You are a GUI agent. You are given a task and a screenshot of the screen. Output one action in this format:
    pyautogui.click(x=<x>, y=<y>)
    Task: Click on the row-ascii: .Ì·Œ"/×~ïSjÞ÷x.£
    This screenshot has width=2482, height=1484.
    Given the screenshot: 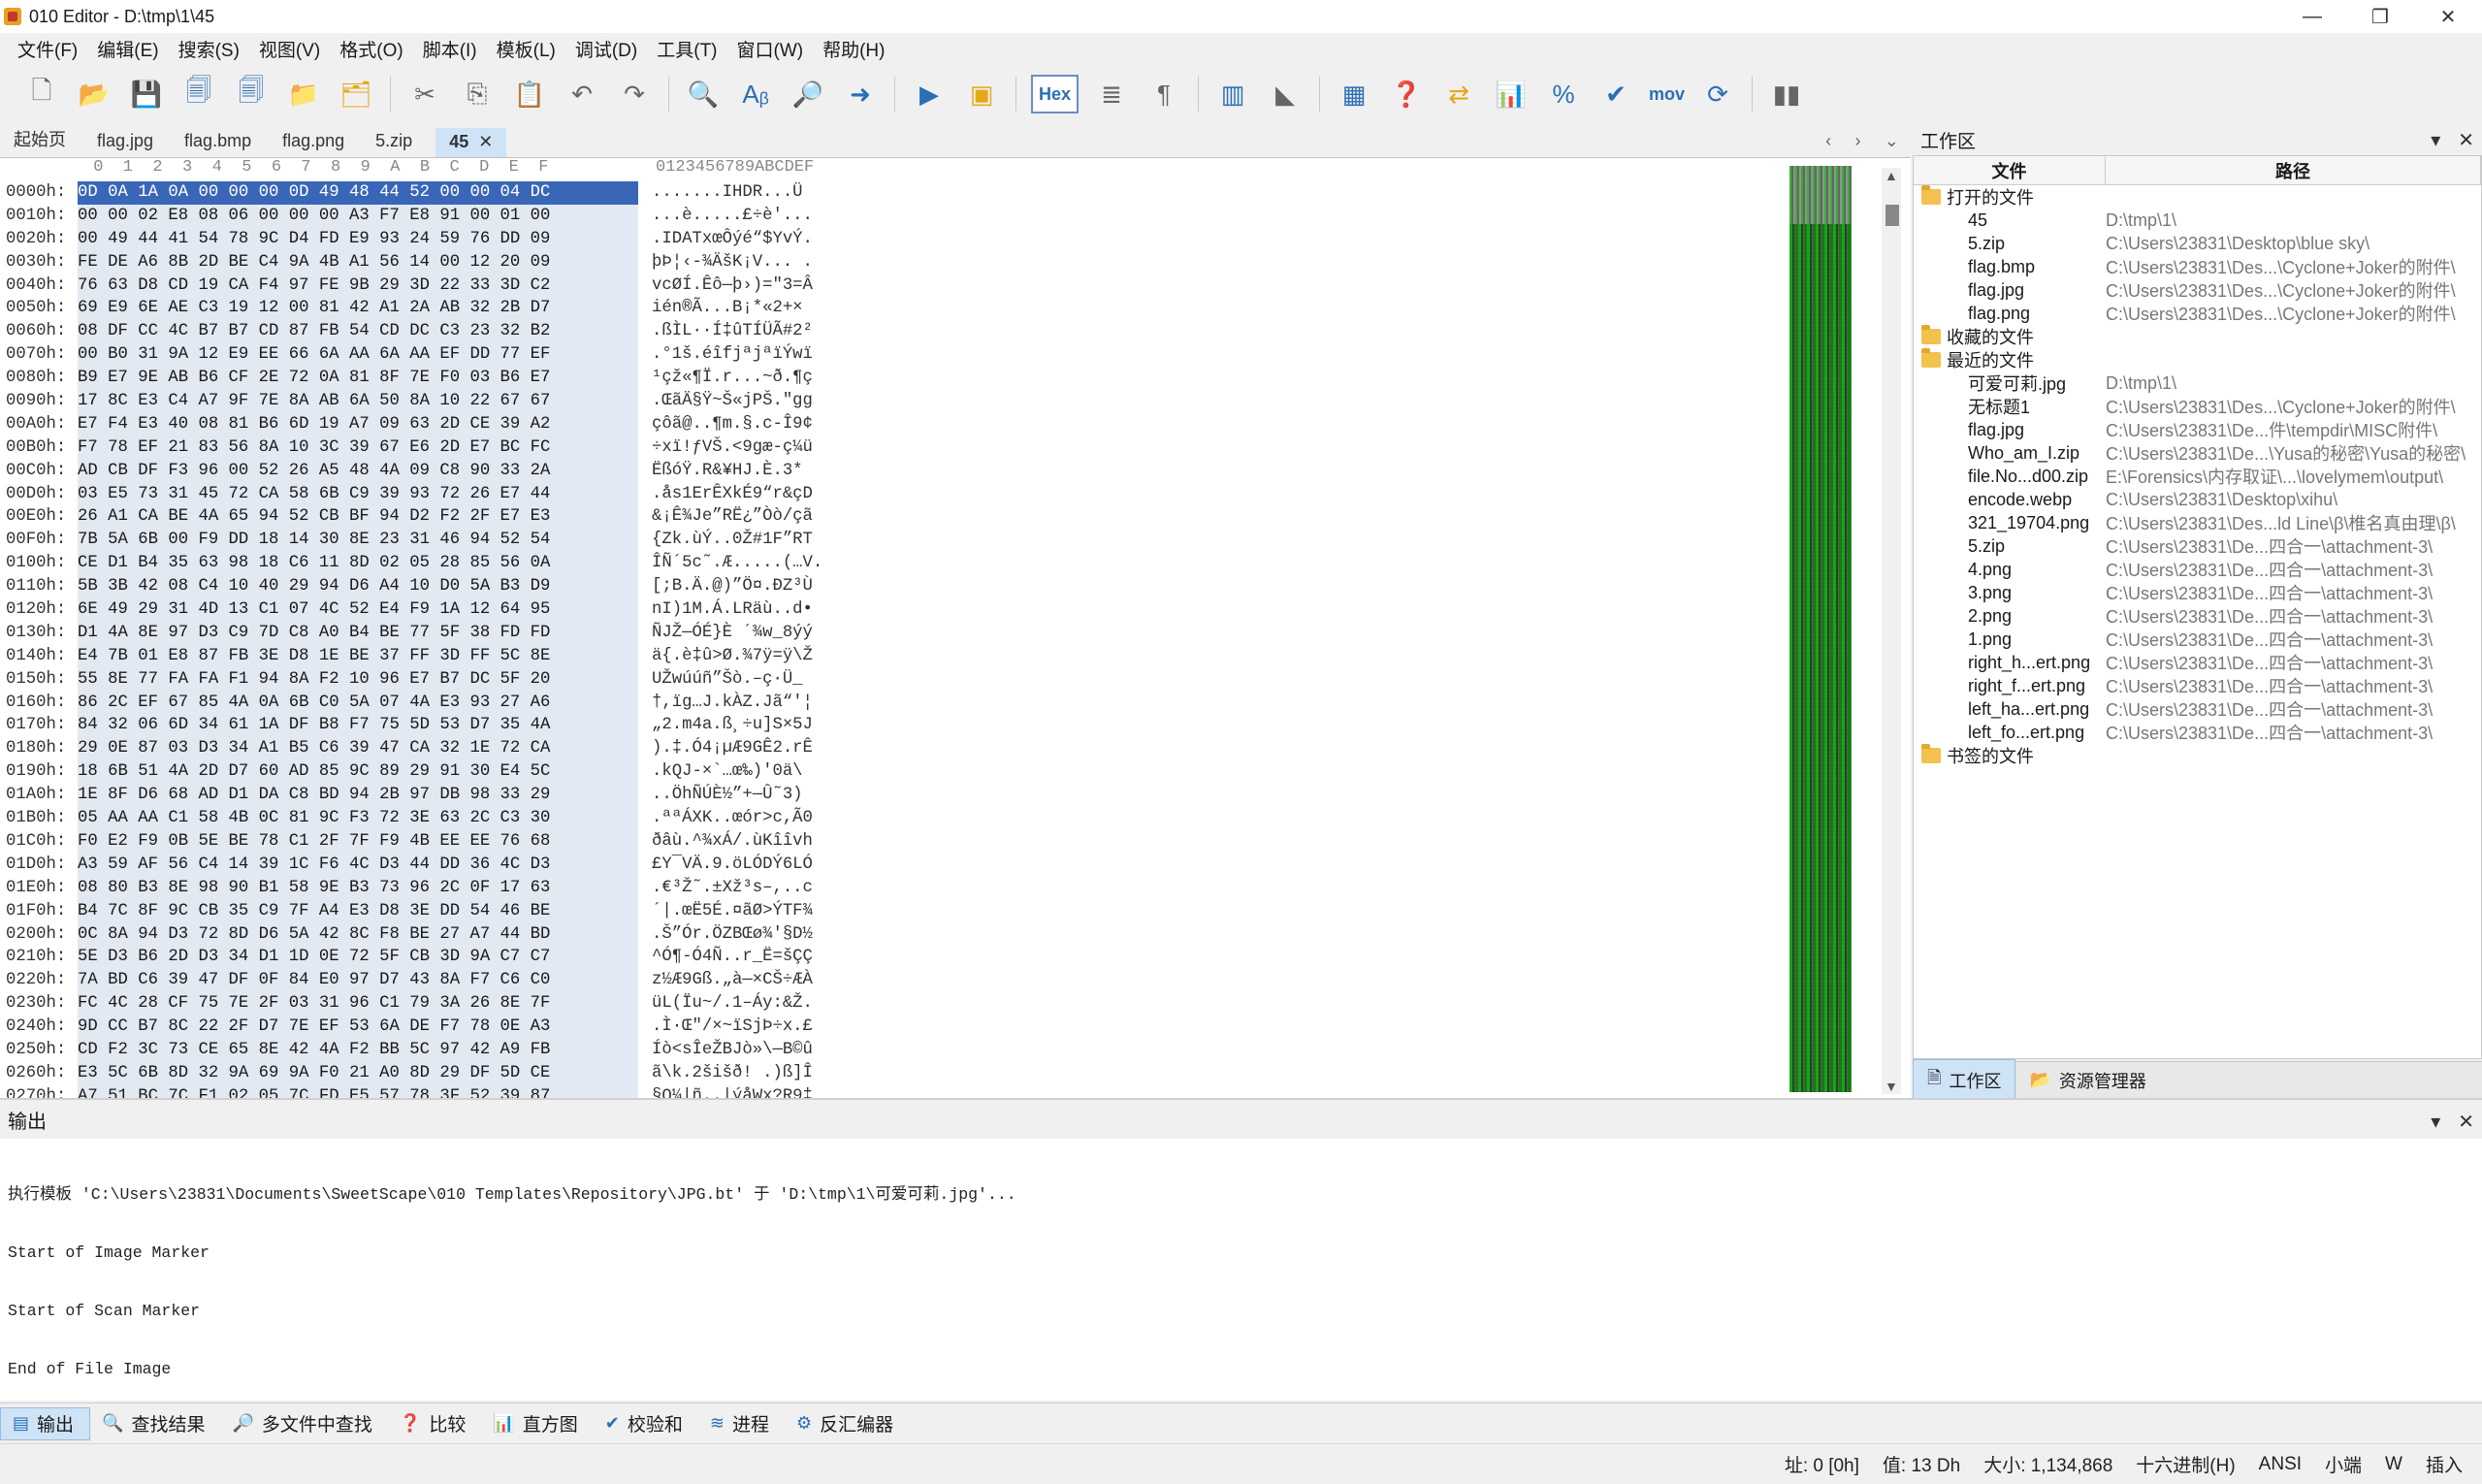 What is the action you would take?
    pyautogui.click(x=732, y=1027)
    